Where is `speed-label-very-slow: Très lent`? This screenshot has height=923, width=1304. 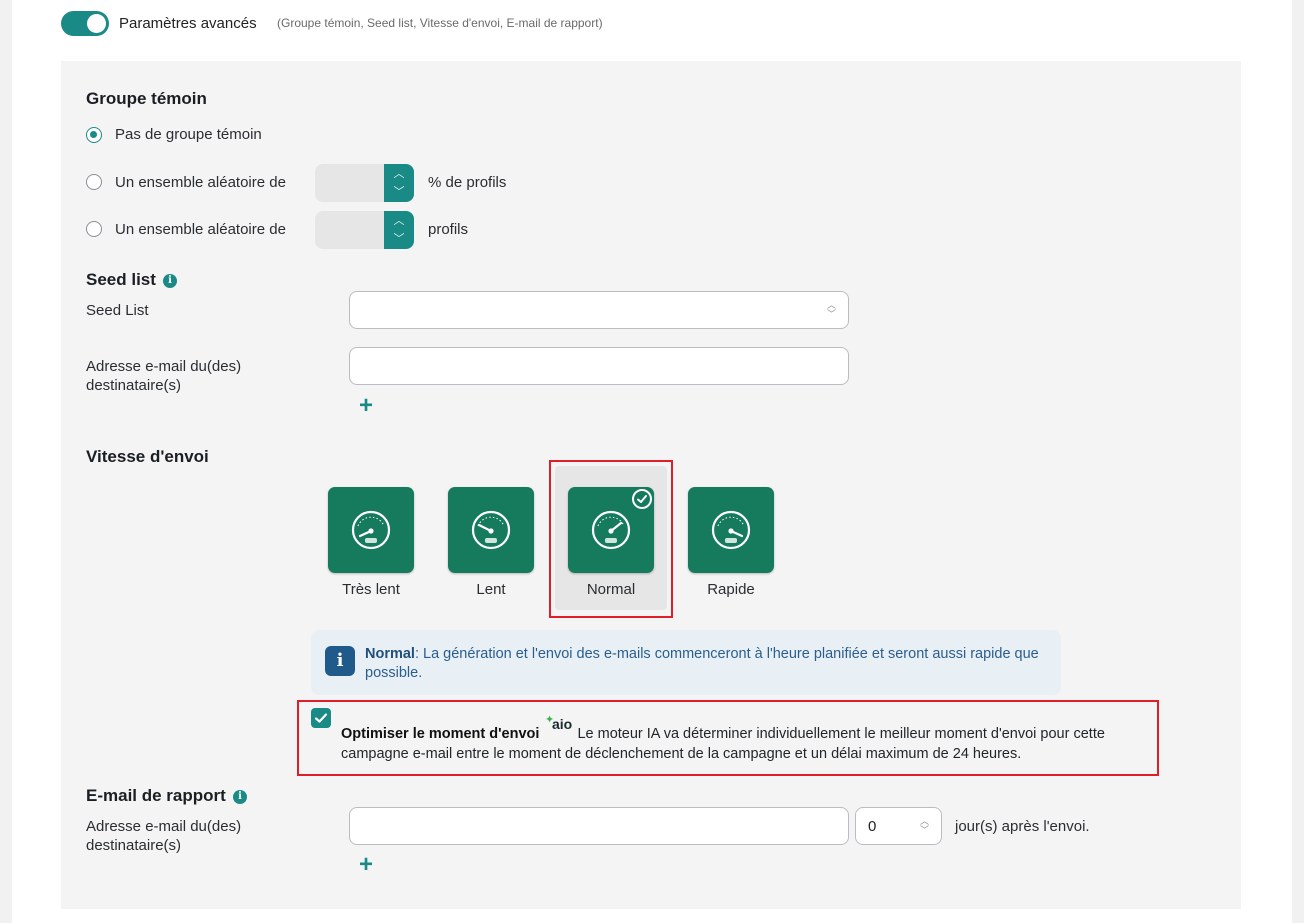
speed-label-very-slow: Très lent is located at coordinates (371, 589).